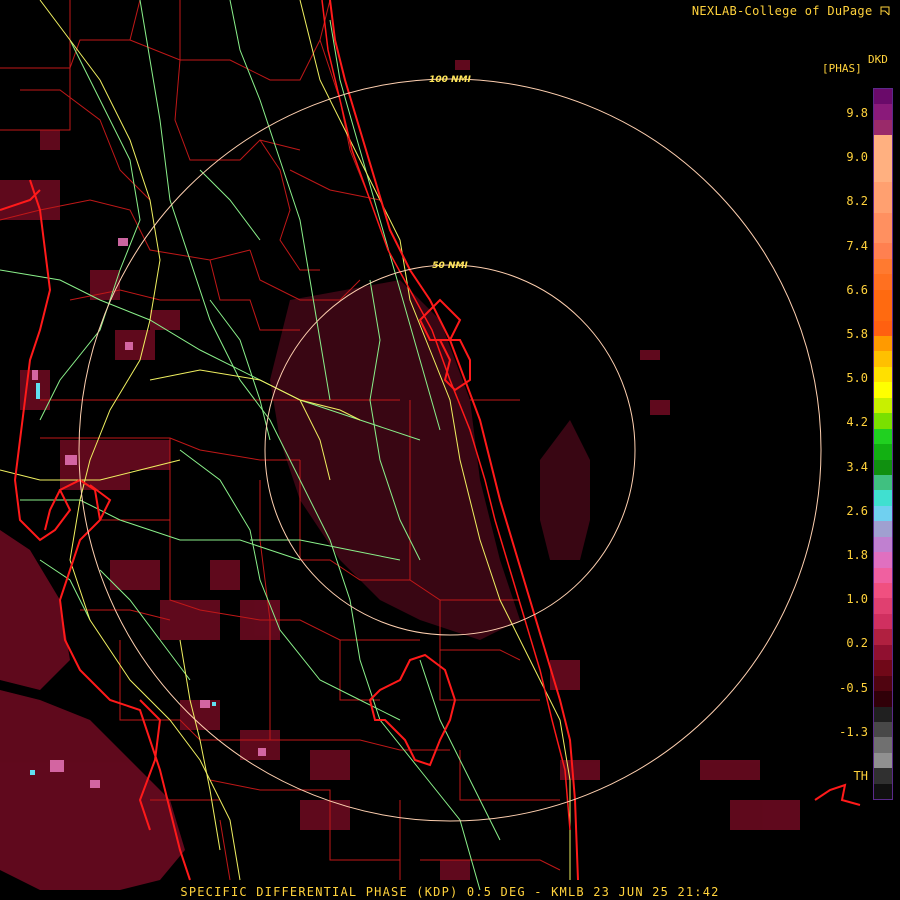 The width and height of the screenshot is (900, 900). What do you see at coordinates (857, 334) in the screenshot?
I see `legend-tick-label: 5.8` at bounding box center [857, 334].